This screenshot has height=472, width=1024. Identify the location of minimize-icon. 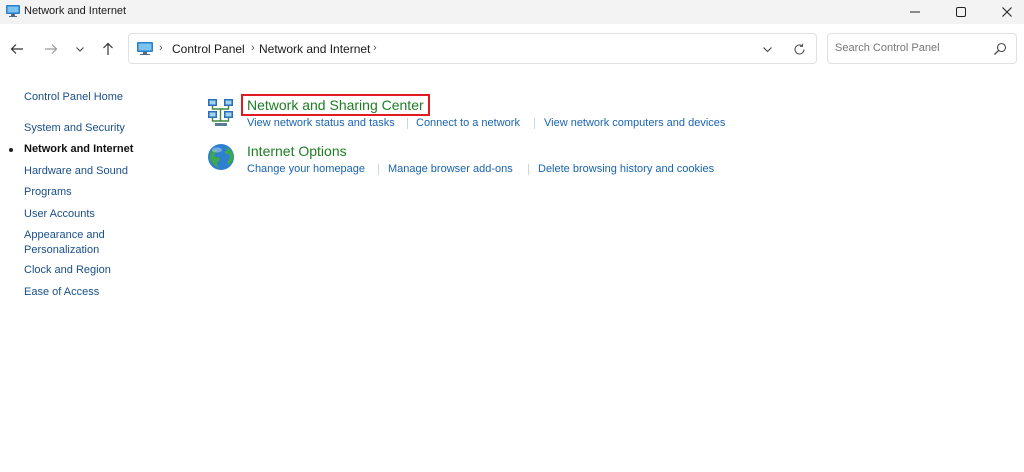
(915, 12).